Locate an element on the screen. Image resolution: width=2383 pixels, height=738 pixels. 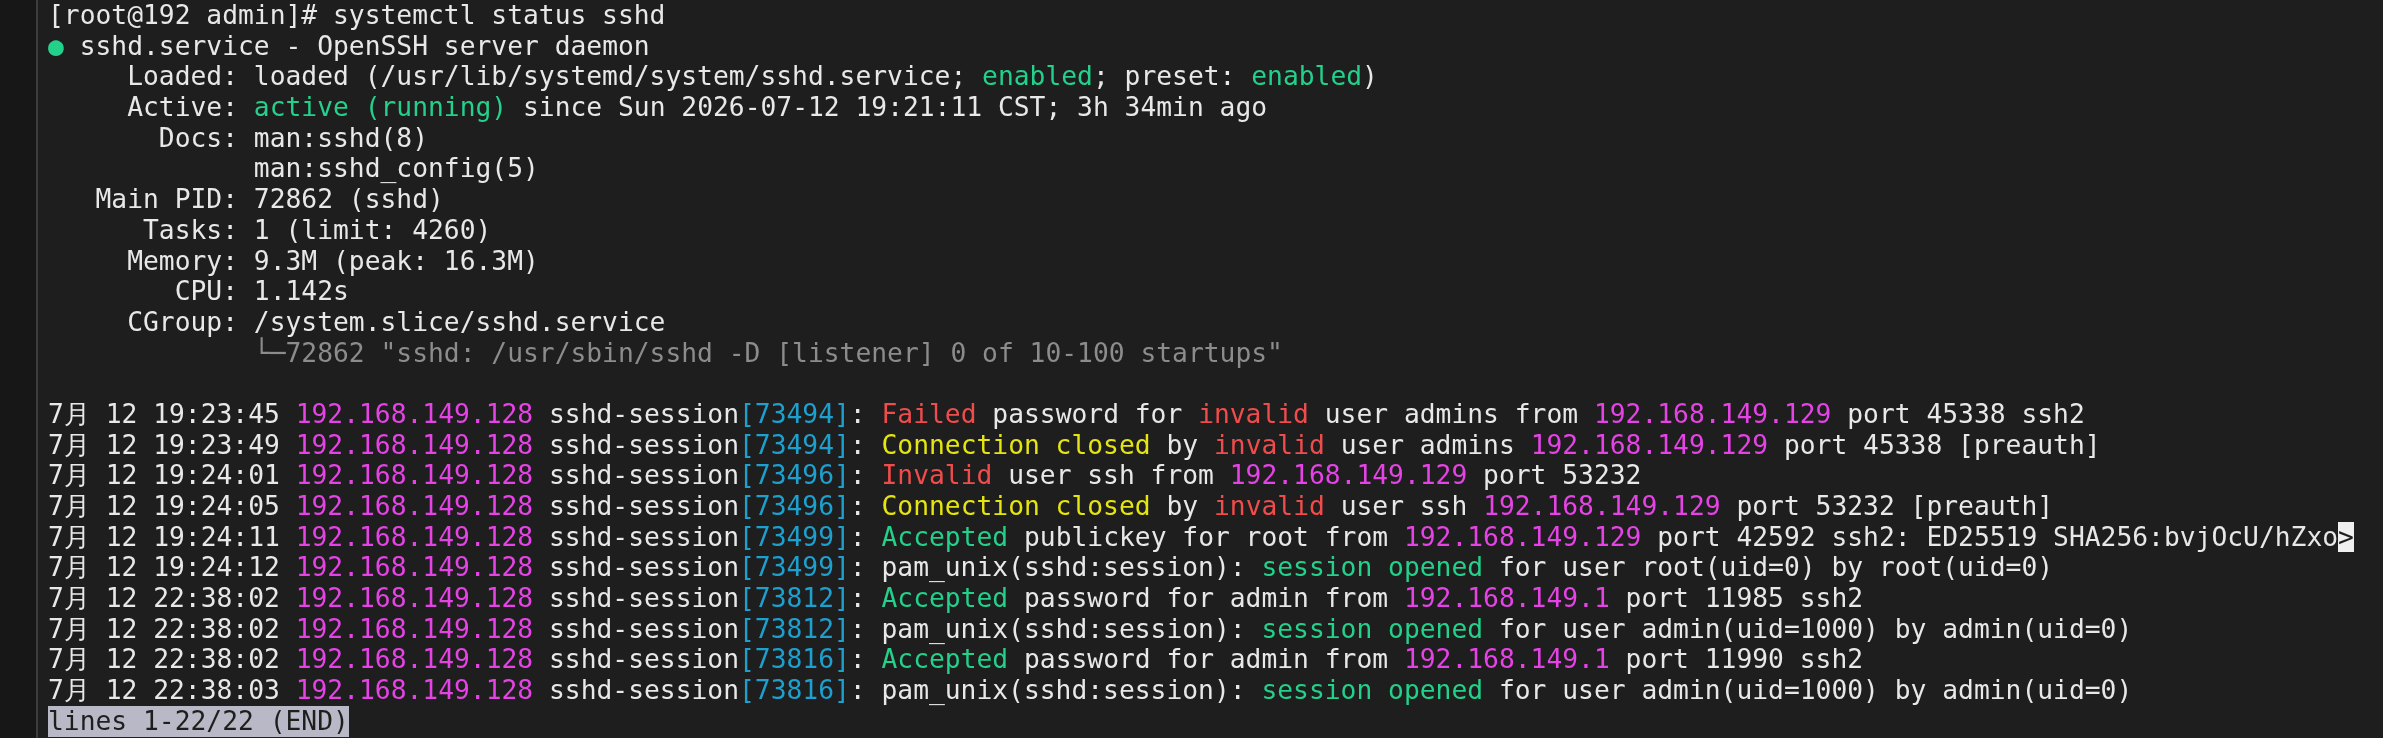
log-line: 7月 12 19:24:11 192.168.149.128 sshd-session[73499]: Accepted publickey for root from 192.168.149.129 port 42592 ssh2: ED25519 SHA256:bvjOcU/hZxo> is located at coordinates (1201, 537).